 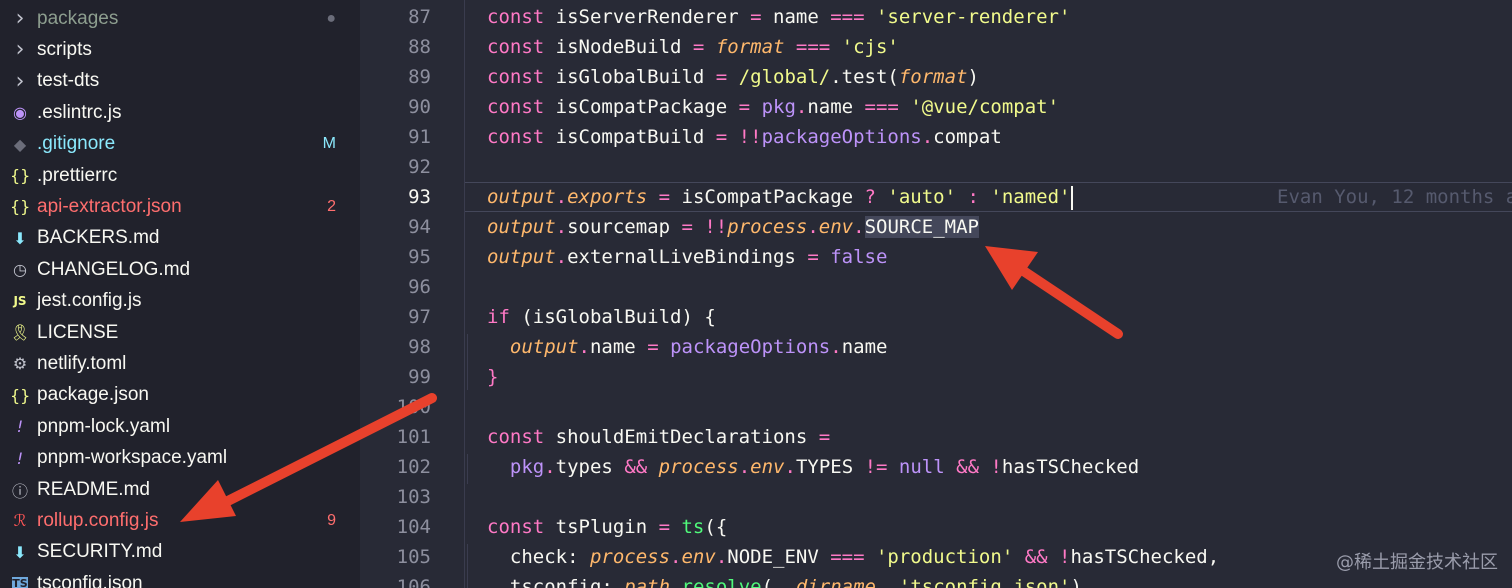 I want to click on watermark: @稀土掘金技术社区, so click(x=1417, y=562).